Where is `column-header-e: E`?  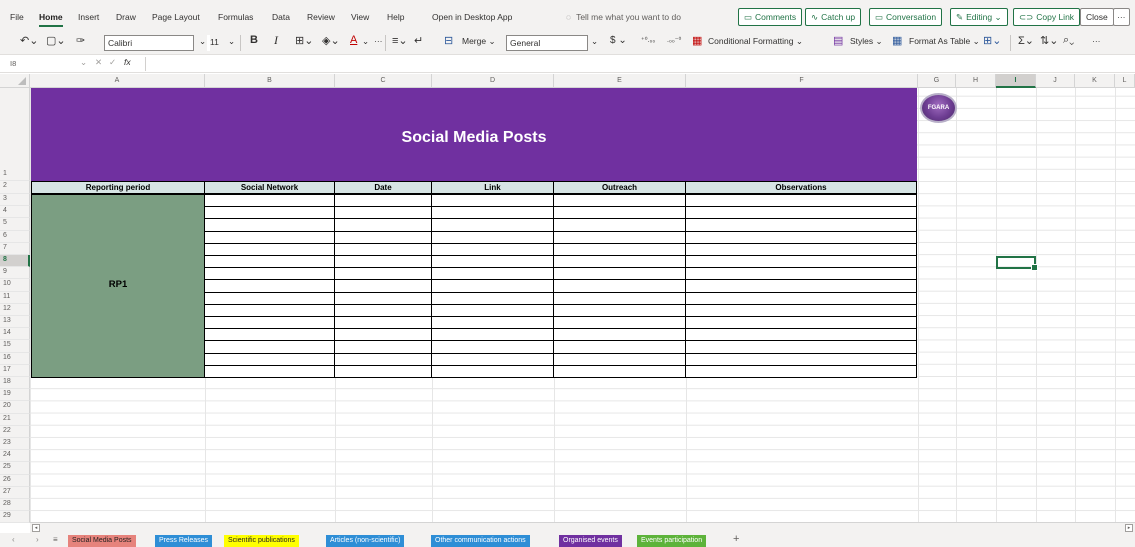 column-header-e: E is located at coordinates (620, 81).